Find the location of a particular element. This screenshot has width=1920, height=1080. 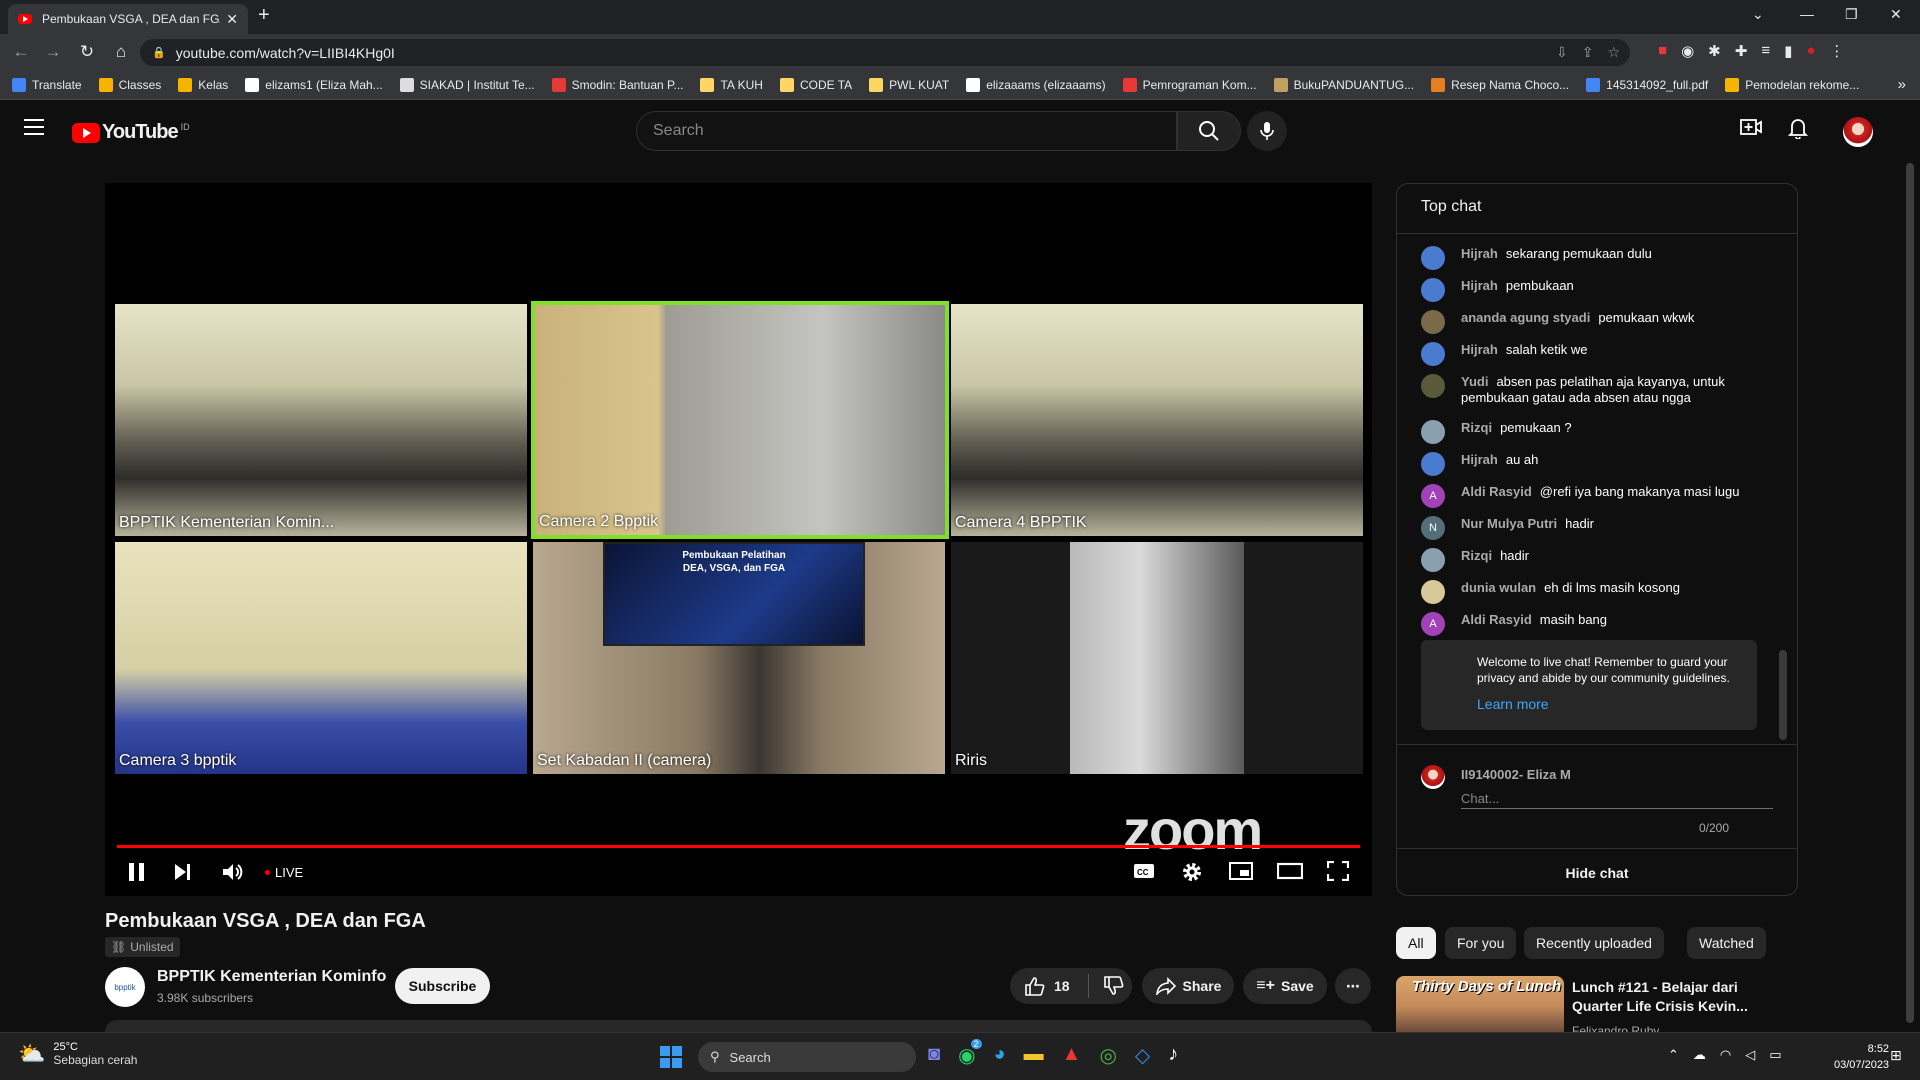

weather-widget: ⛅ 25°C Sebagian cerah is located at coordinates (77, 1054).